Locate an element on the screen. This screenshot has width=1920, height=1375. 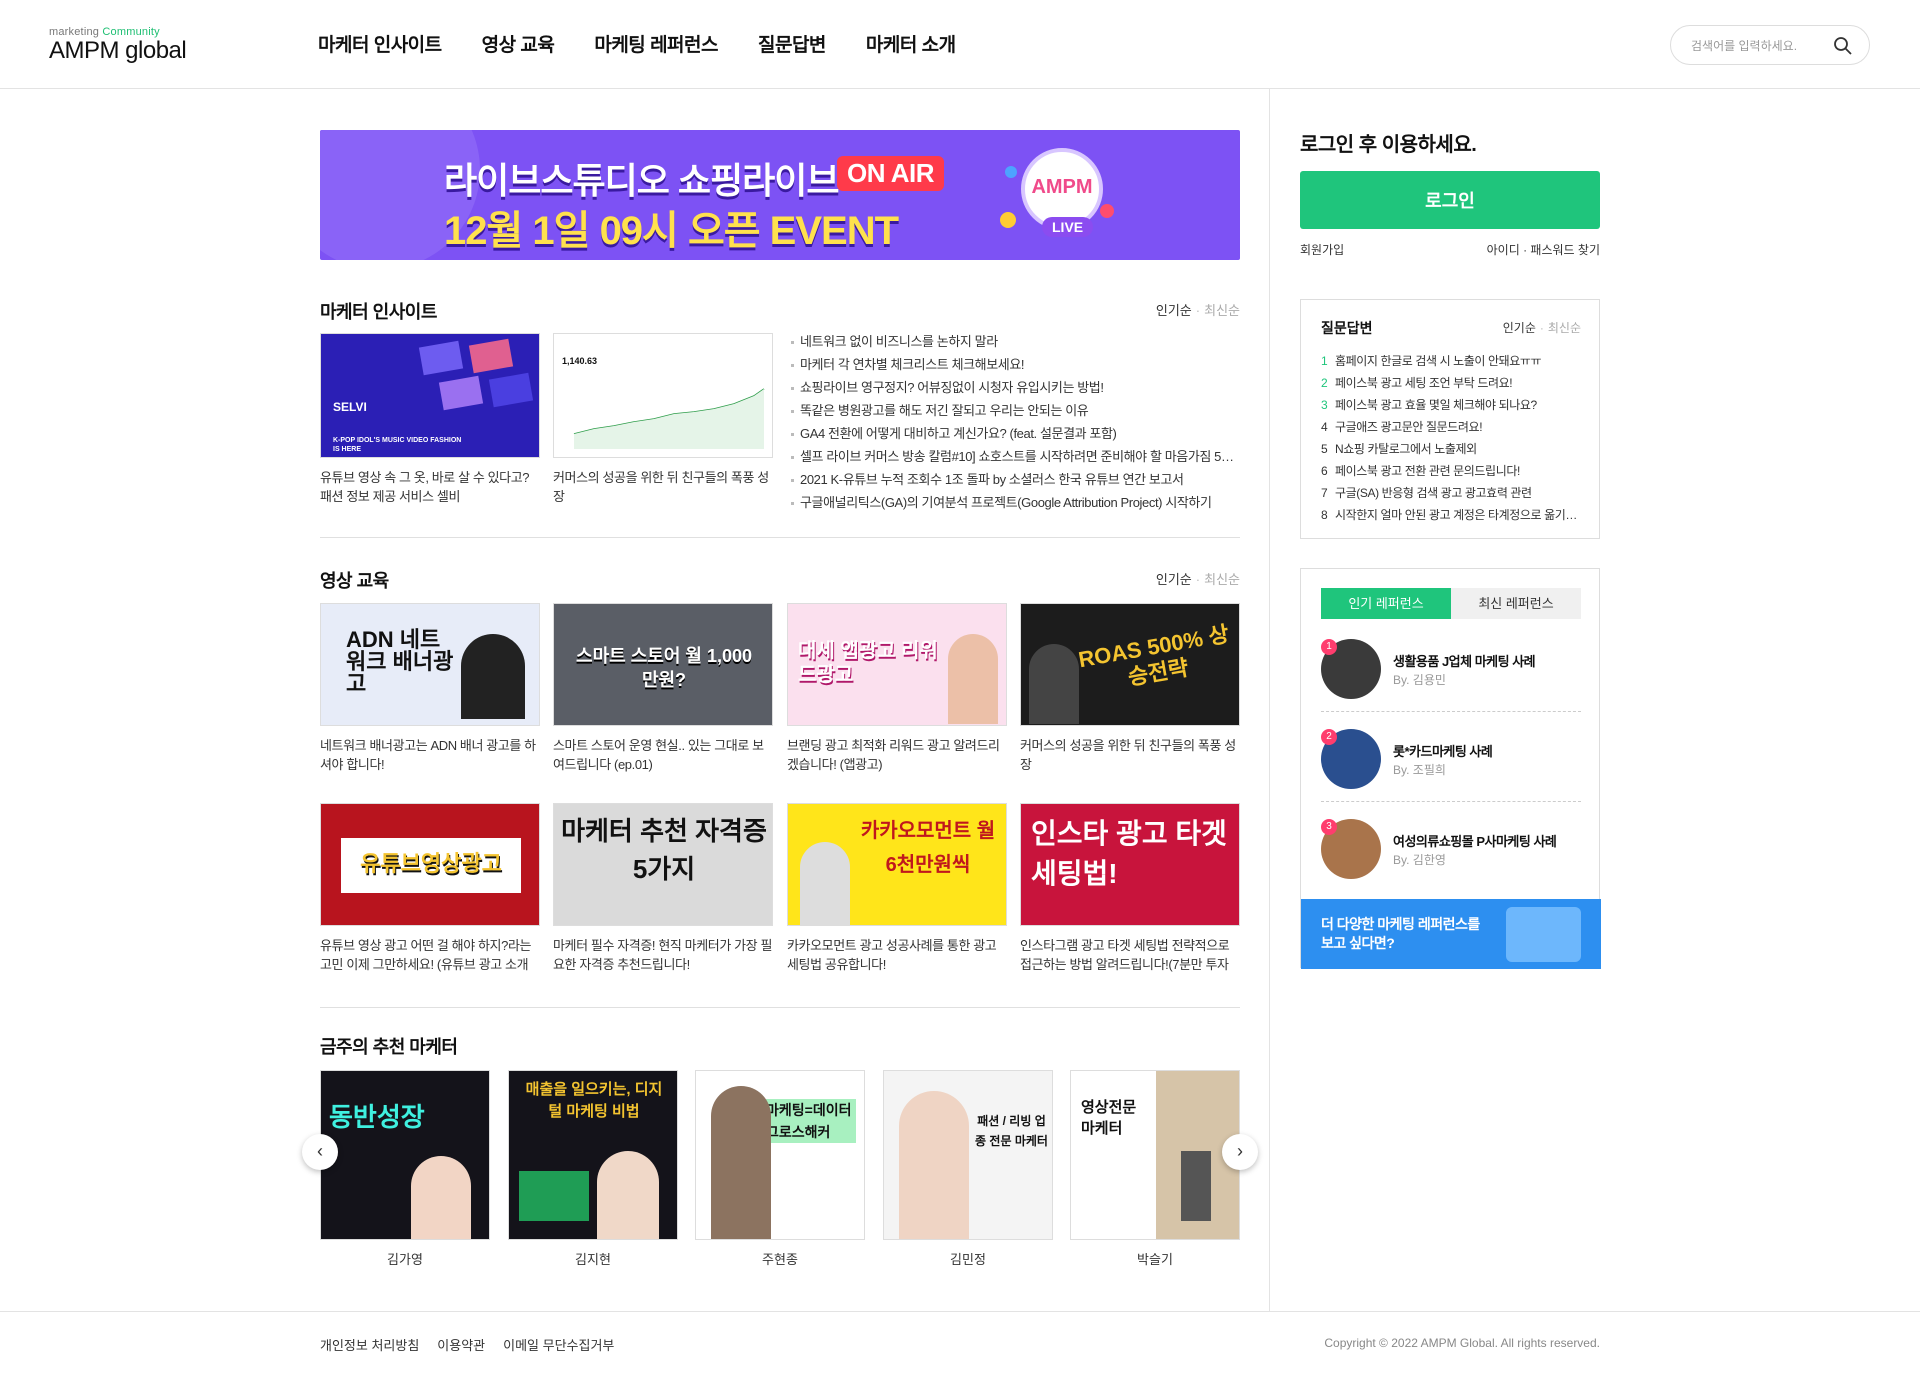
tab-latest-reference: 최신 레퍼런스 is located at coordinates (1516, 603).